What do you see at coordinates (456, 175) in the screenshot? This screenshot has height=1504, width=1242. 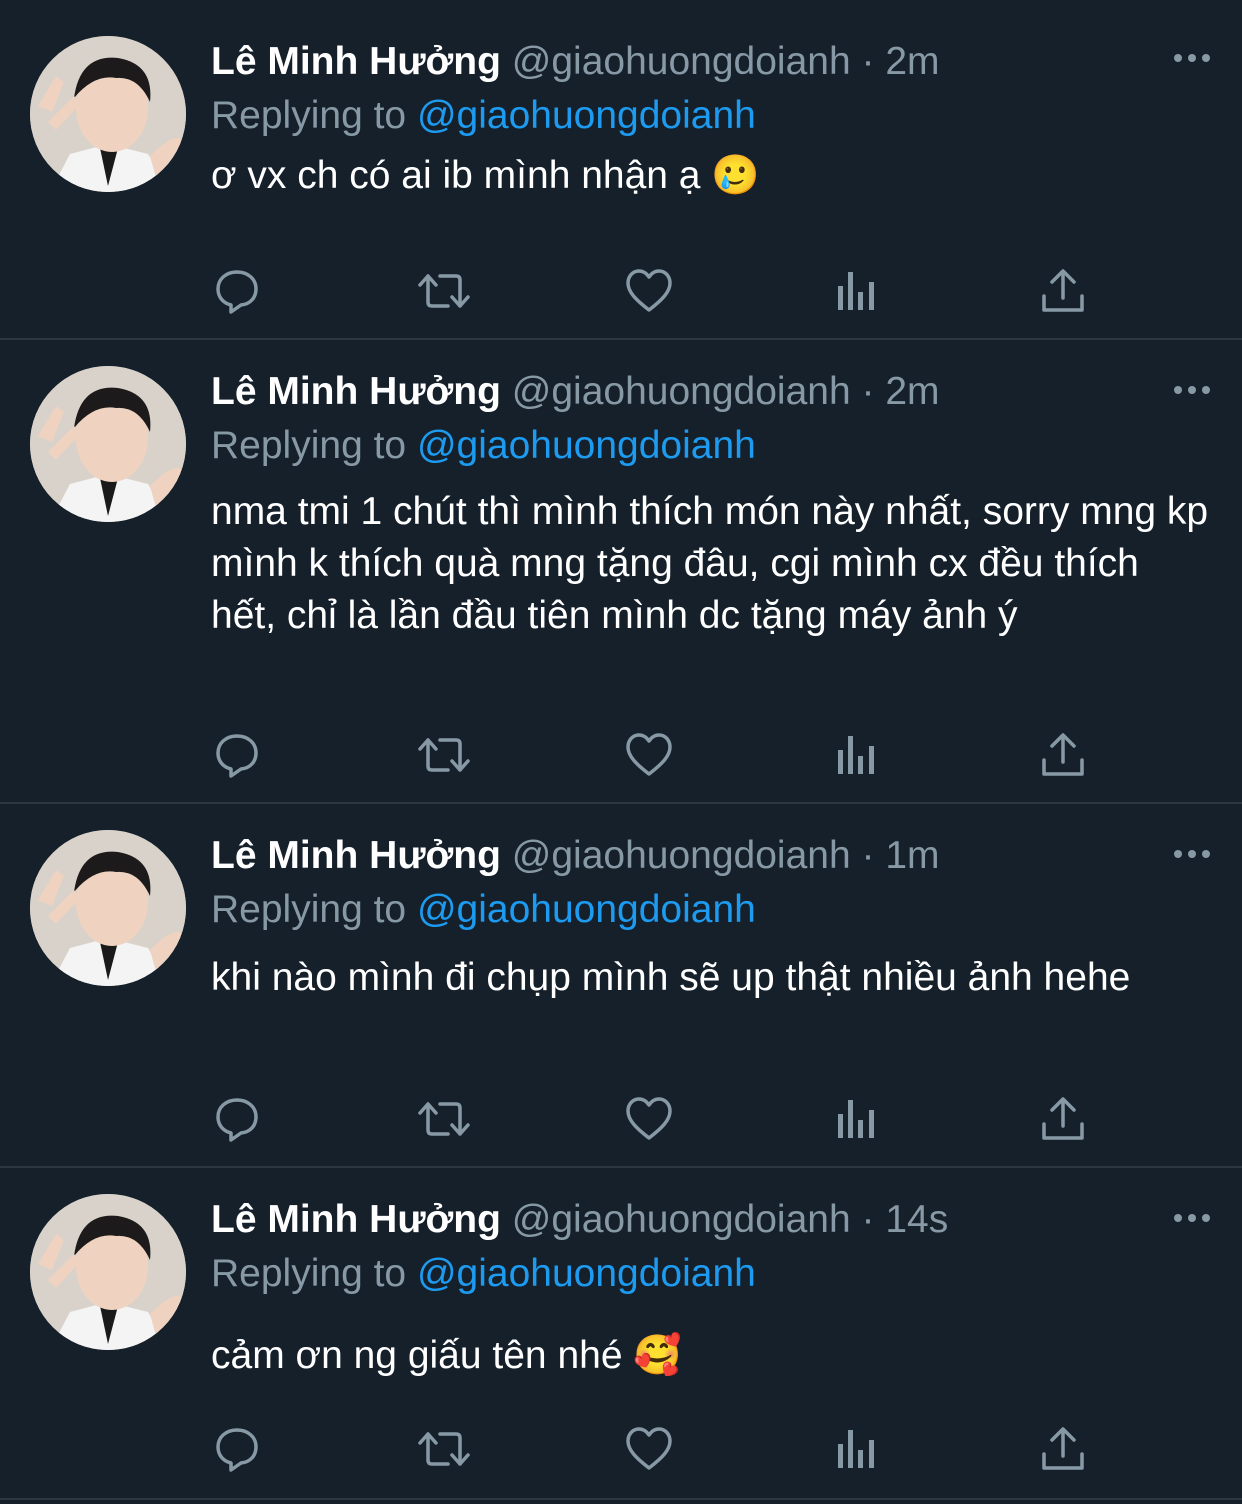 I see `tweet-body: ơ vx ch có ai ib mình nhận ạ` at bounding box center [456, 175].